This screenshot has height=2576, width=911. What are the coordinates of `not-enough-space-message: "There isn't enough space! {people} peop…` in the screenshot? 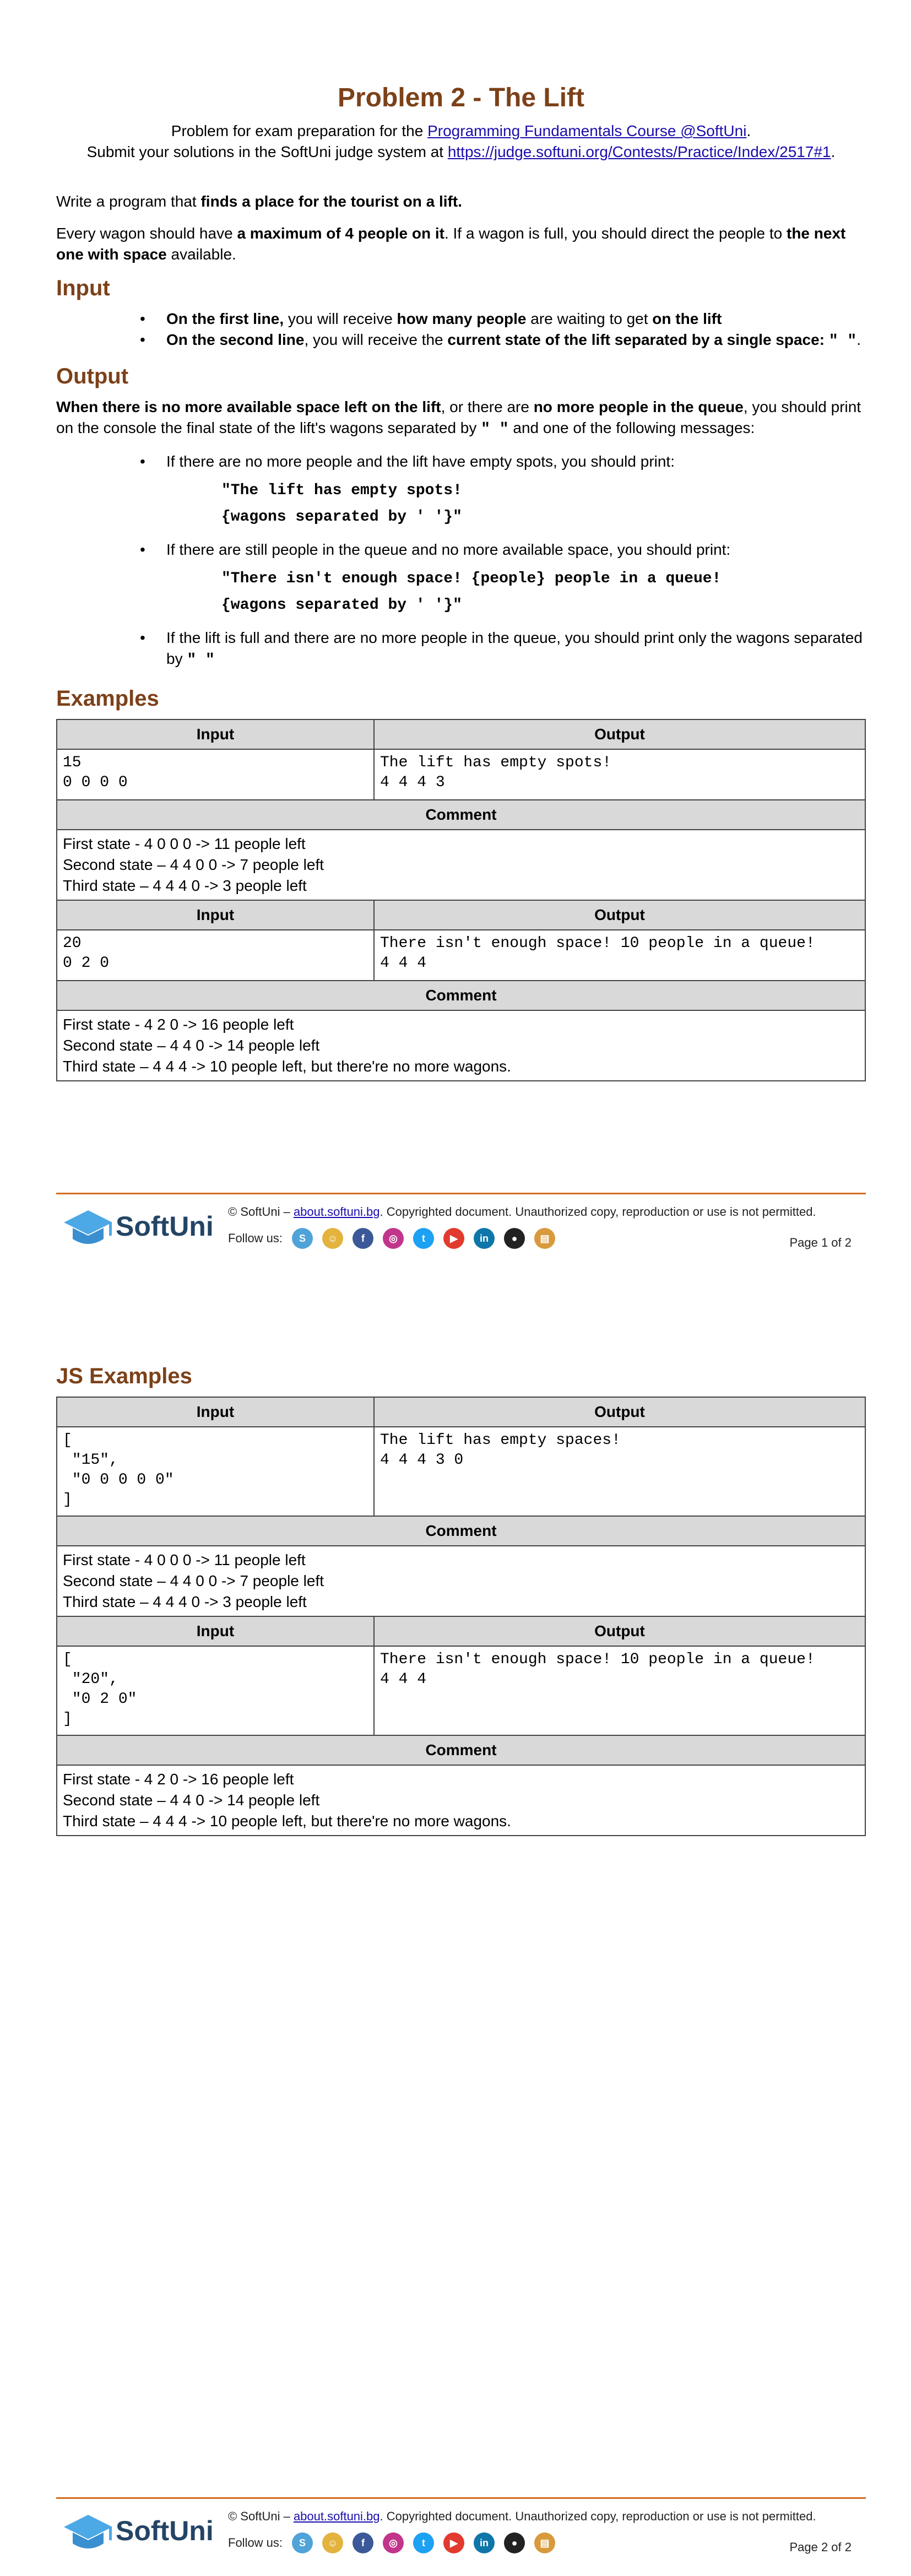 It's located at (471, 578).